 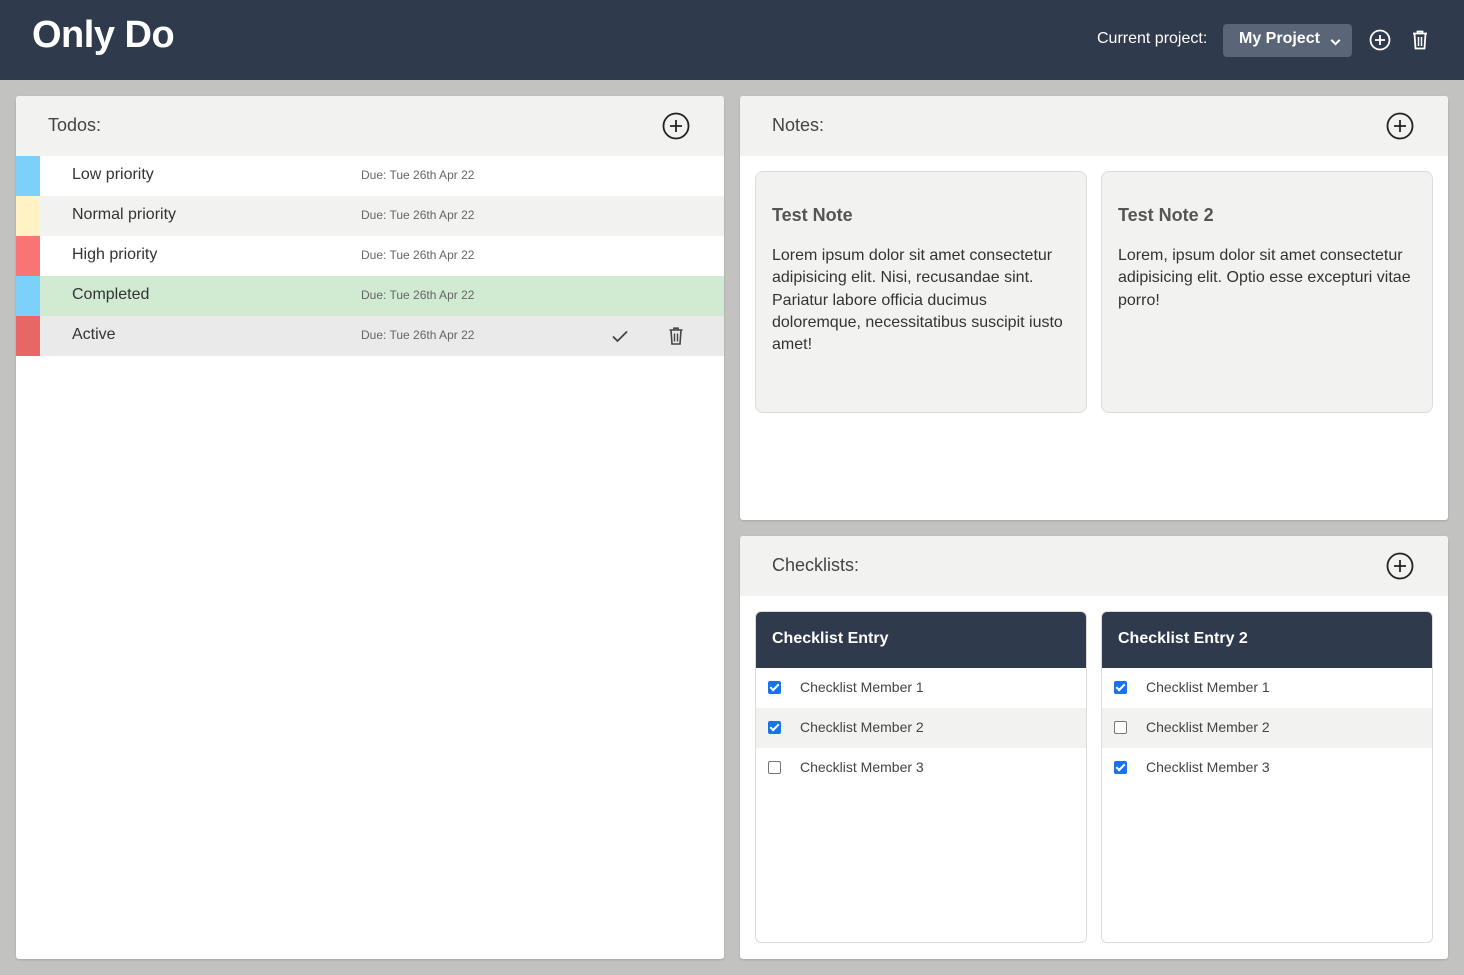 I want to click on todo-row: Normal priority Due: Tue 26th Apr 22, so click(x=370, y=216).